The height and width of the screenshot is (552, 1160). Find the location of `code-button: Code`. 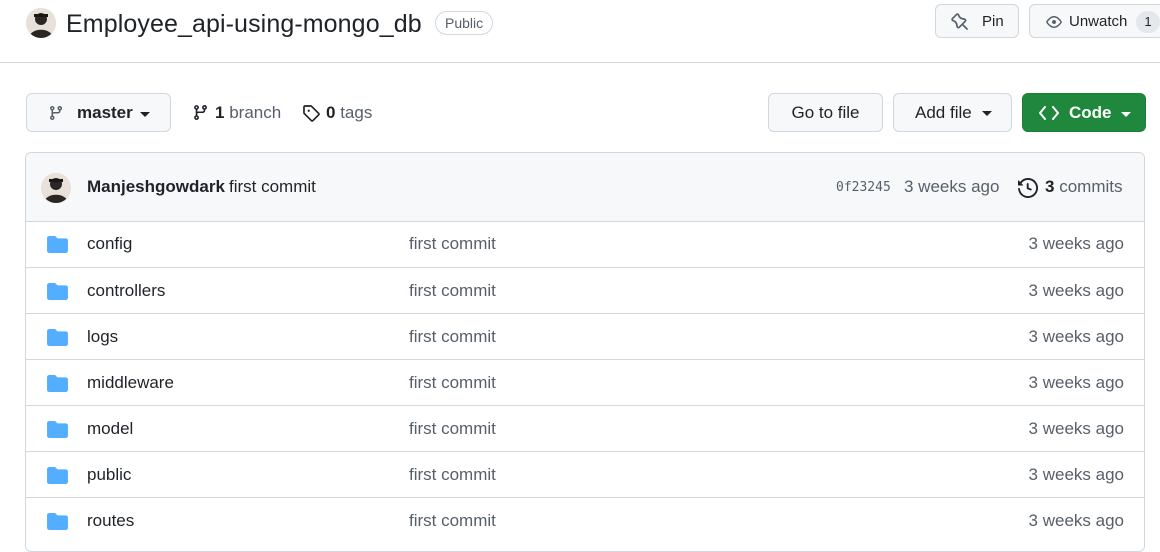

code-button: Code is located at coordinates (1084, 112).